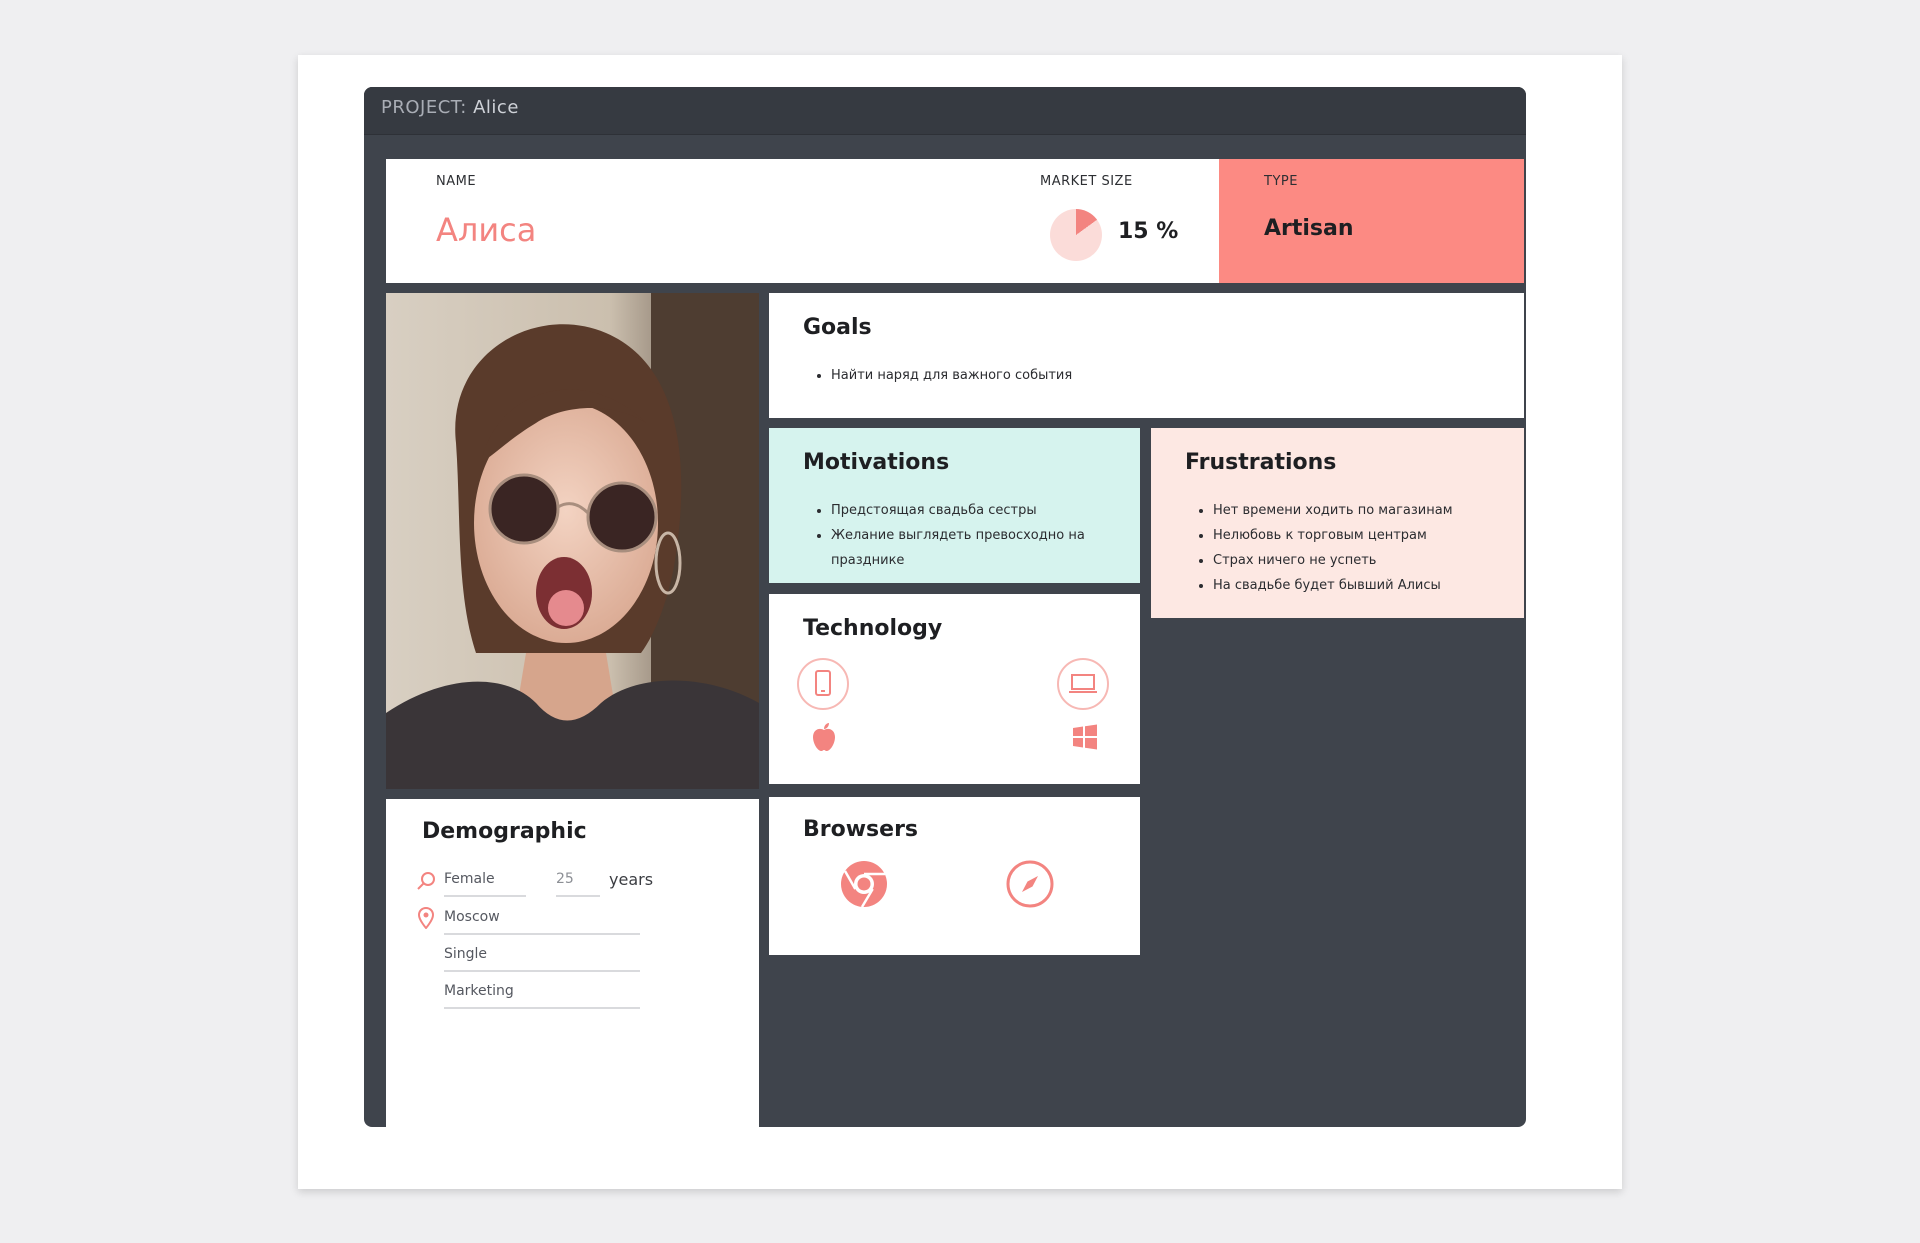  What do you see at coordinates (954, 689) in the screenshot?
I see `technology-card: Technology` at bounding box center [954, 689].